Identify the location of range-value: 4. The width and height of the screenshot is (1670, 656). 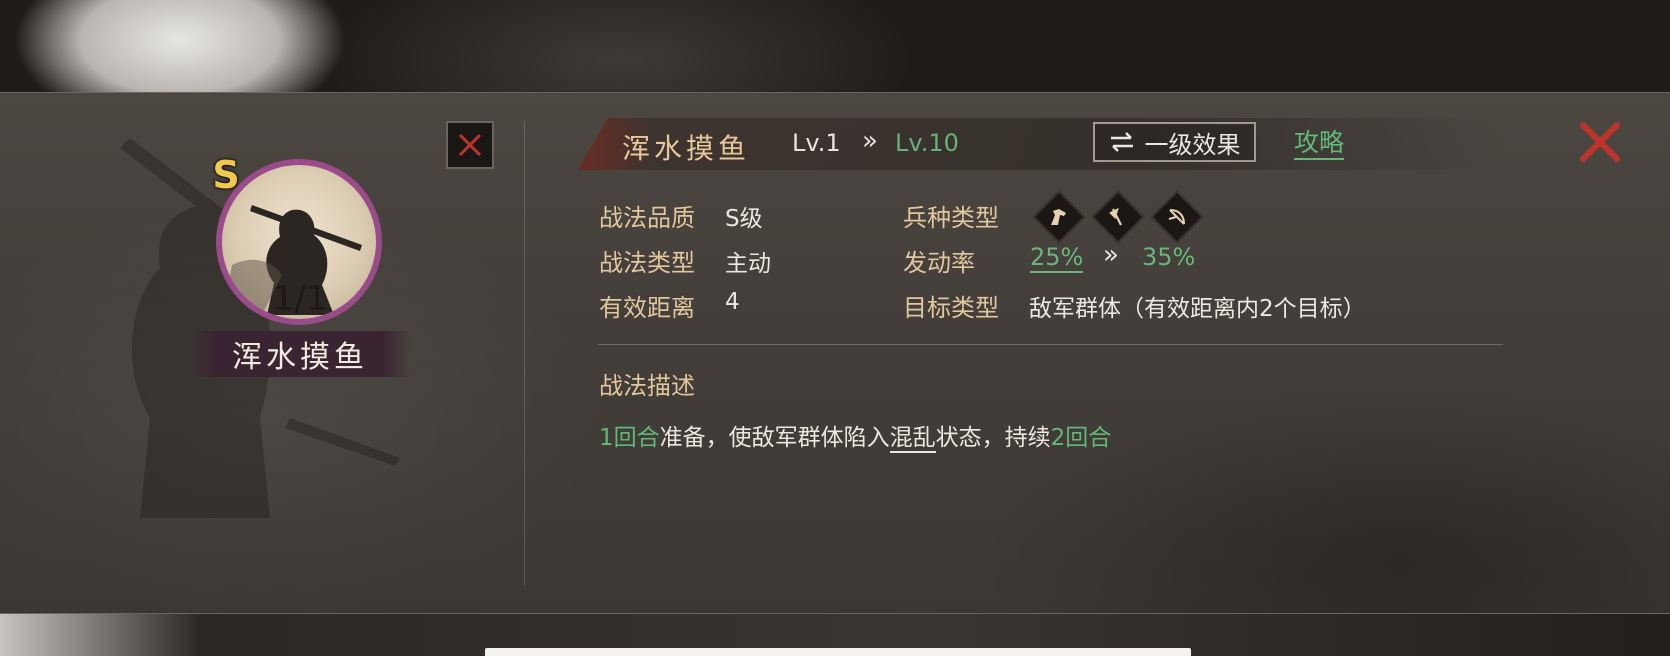
(732, 302).